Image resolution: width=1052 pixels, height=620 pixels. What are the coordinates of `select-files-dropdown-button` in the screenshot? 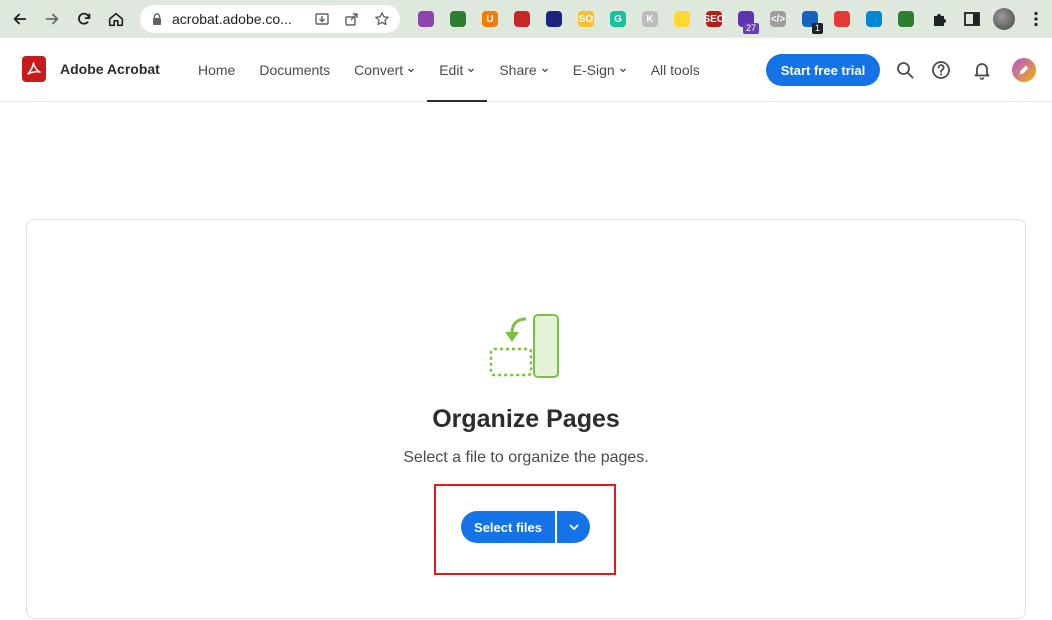 It's located at (573, 527).